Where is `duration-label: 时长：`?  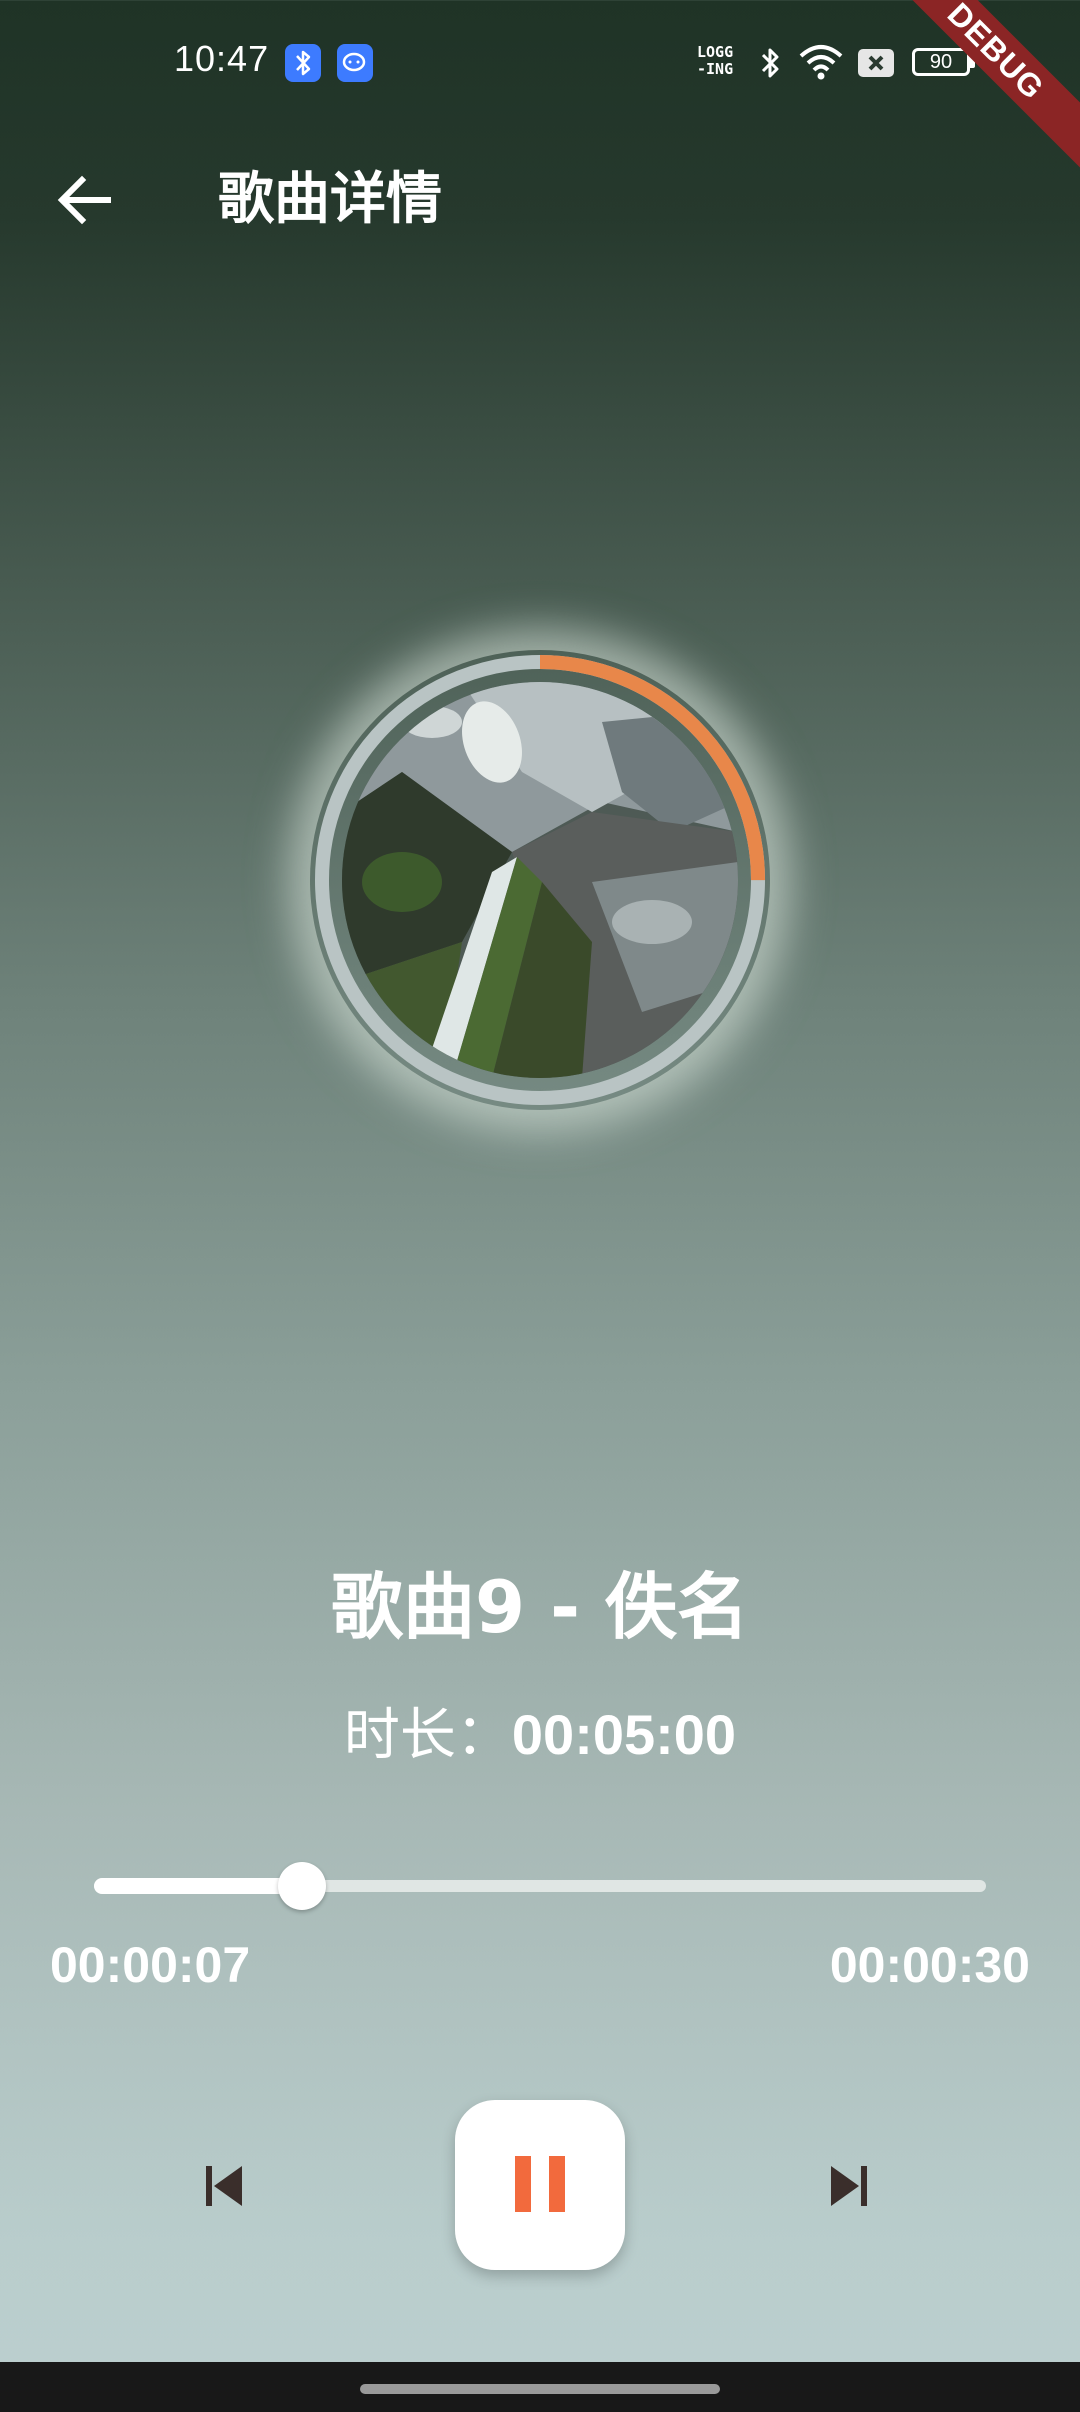 duration-label: 时长： is located at coordinates (427, 1735).